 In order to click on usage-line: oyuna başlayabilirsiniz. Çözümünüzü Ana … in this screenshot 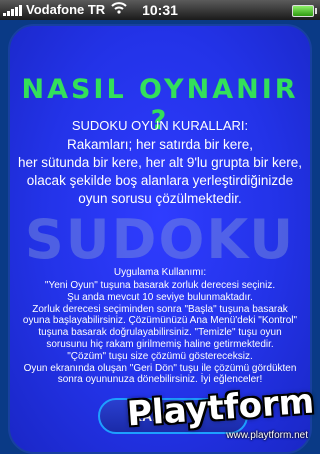, I will do `click(160, 321)`.